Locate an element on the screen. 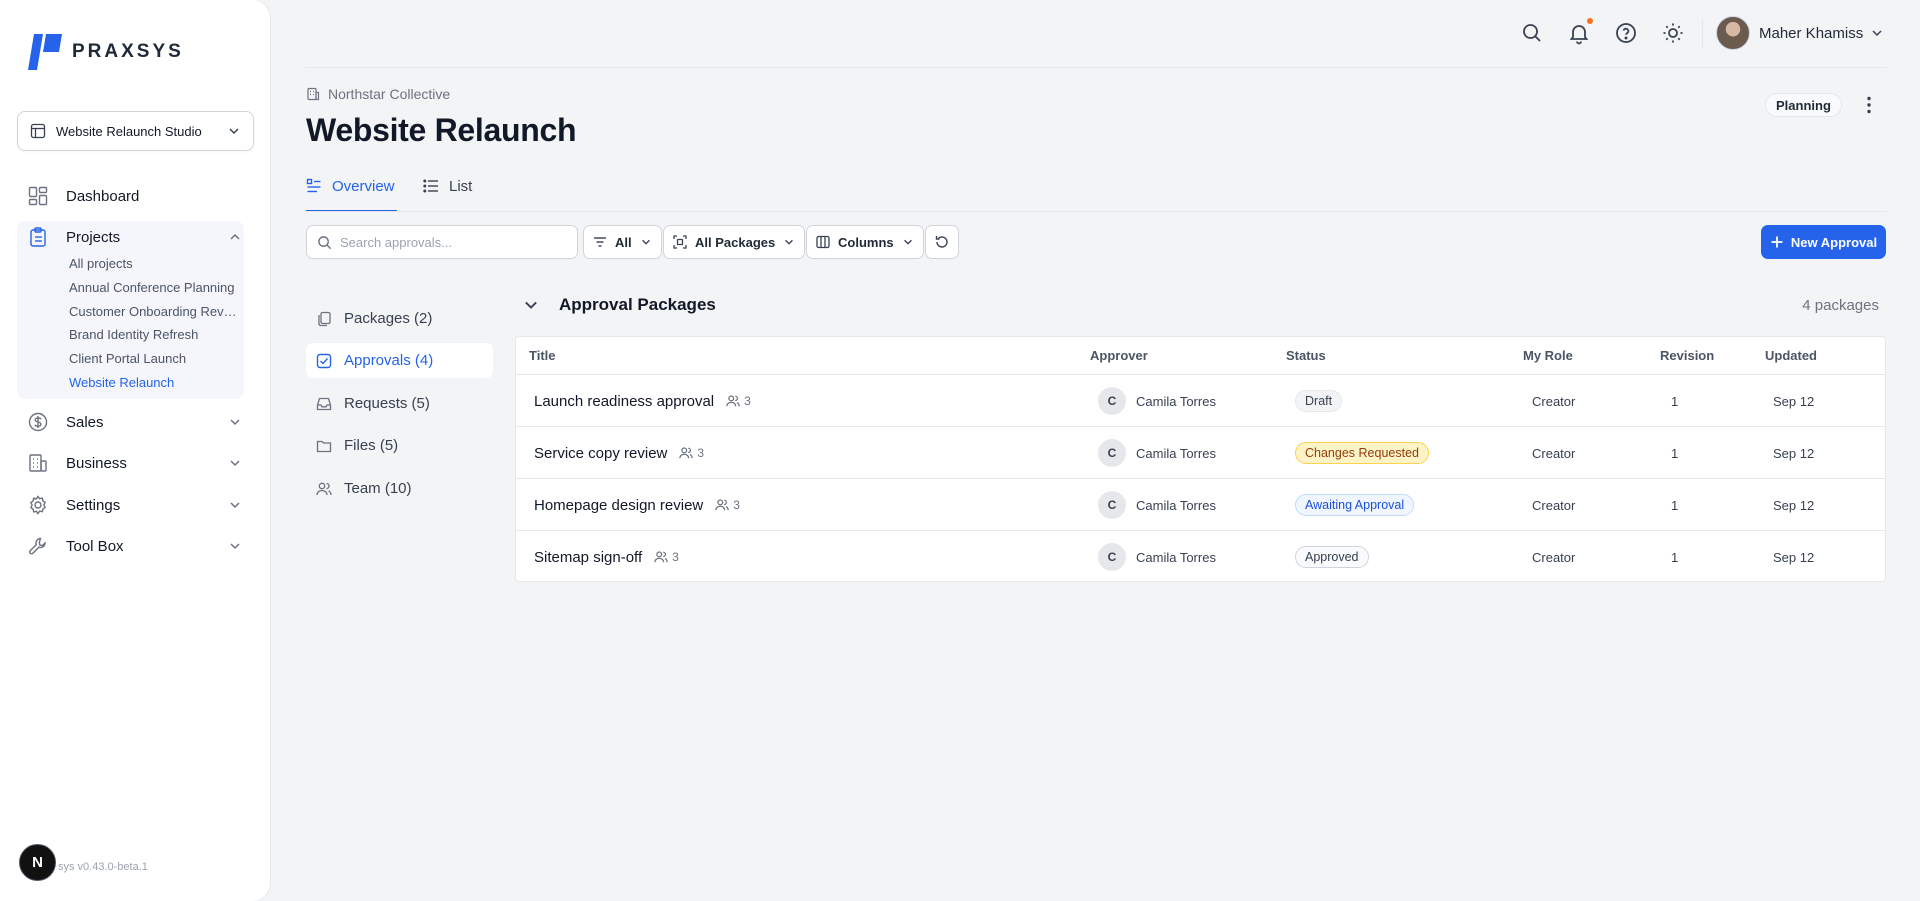 The width and height of the screenshot is (1920, 901). revision-text: 1 is located at coordinates (1675, 401).